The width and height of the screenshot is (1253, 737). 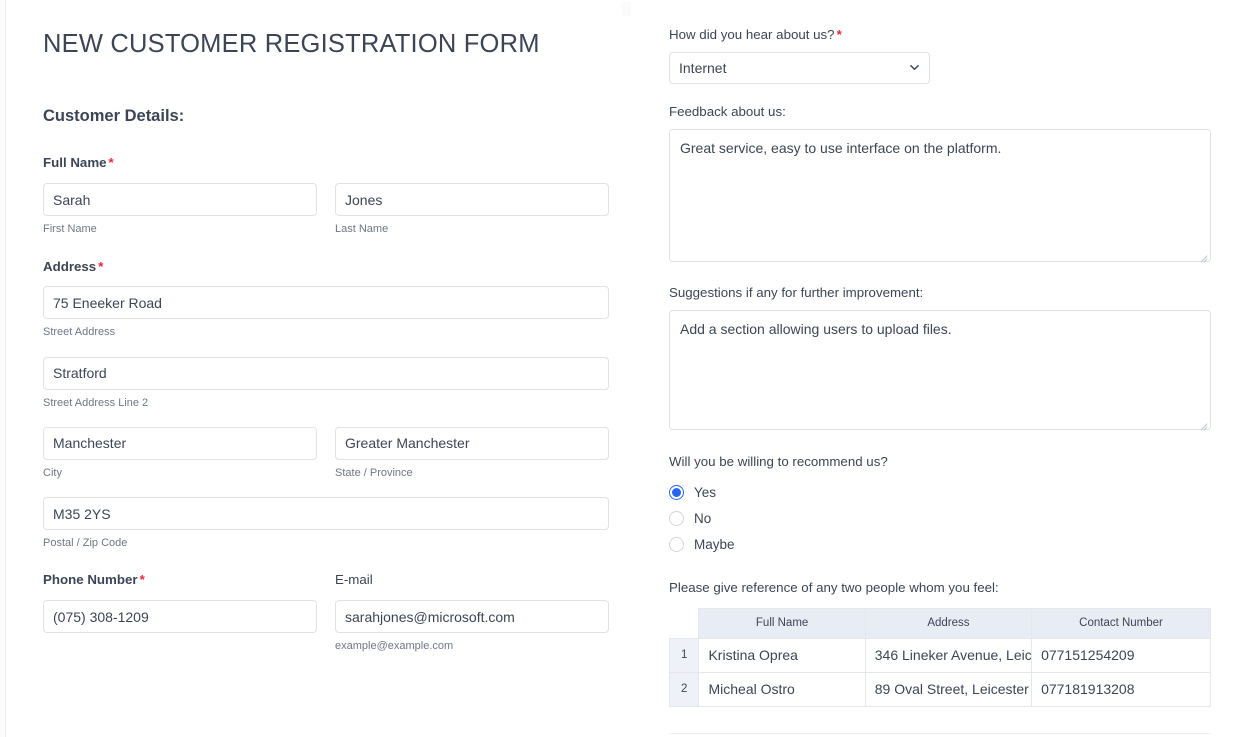 What do you see at coordinates (714, 545) in the screenshot?
I see `radio-label-maybe: Maybe` at bounding box center [714, 545].